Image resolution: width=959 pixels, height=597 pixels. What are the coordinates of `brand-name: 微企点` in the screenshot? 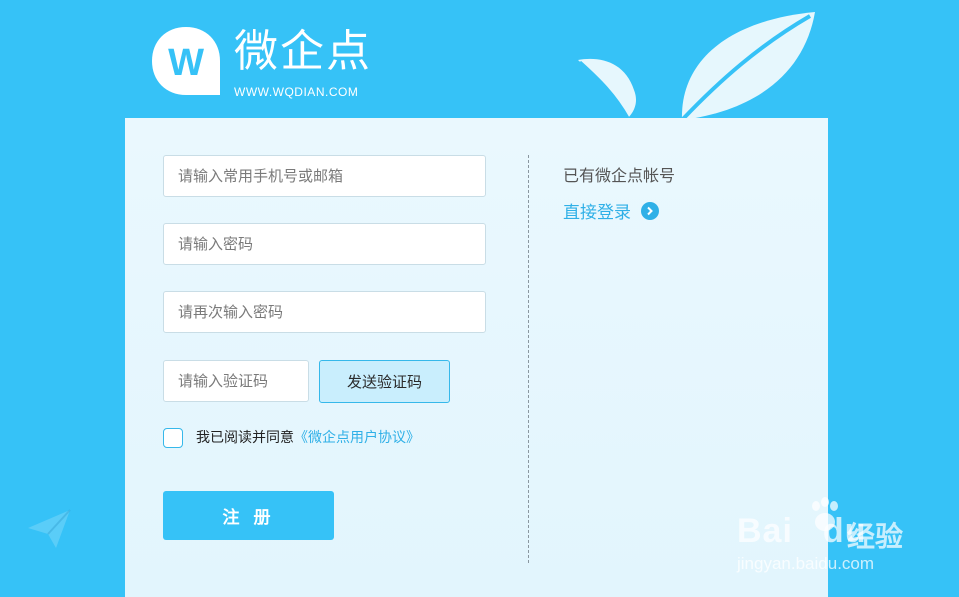 It's located at (303, 51).